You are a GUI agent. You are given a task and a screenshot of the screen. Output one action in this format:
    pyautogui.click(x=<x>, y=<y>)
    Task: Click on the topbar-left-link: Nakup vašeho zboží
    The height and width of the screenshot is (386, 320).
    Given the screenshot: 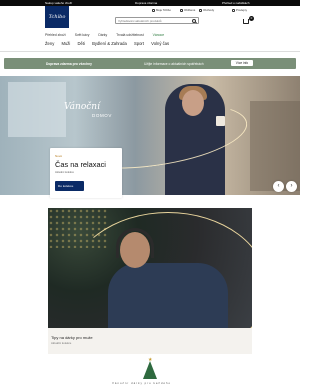 What is the action you would take?
    pyautogui.click(x=58, y=3)
    